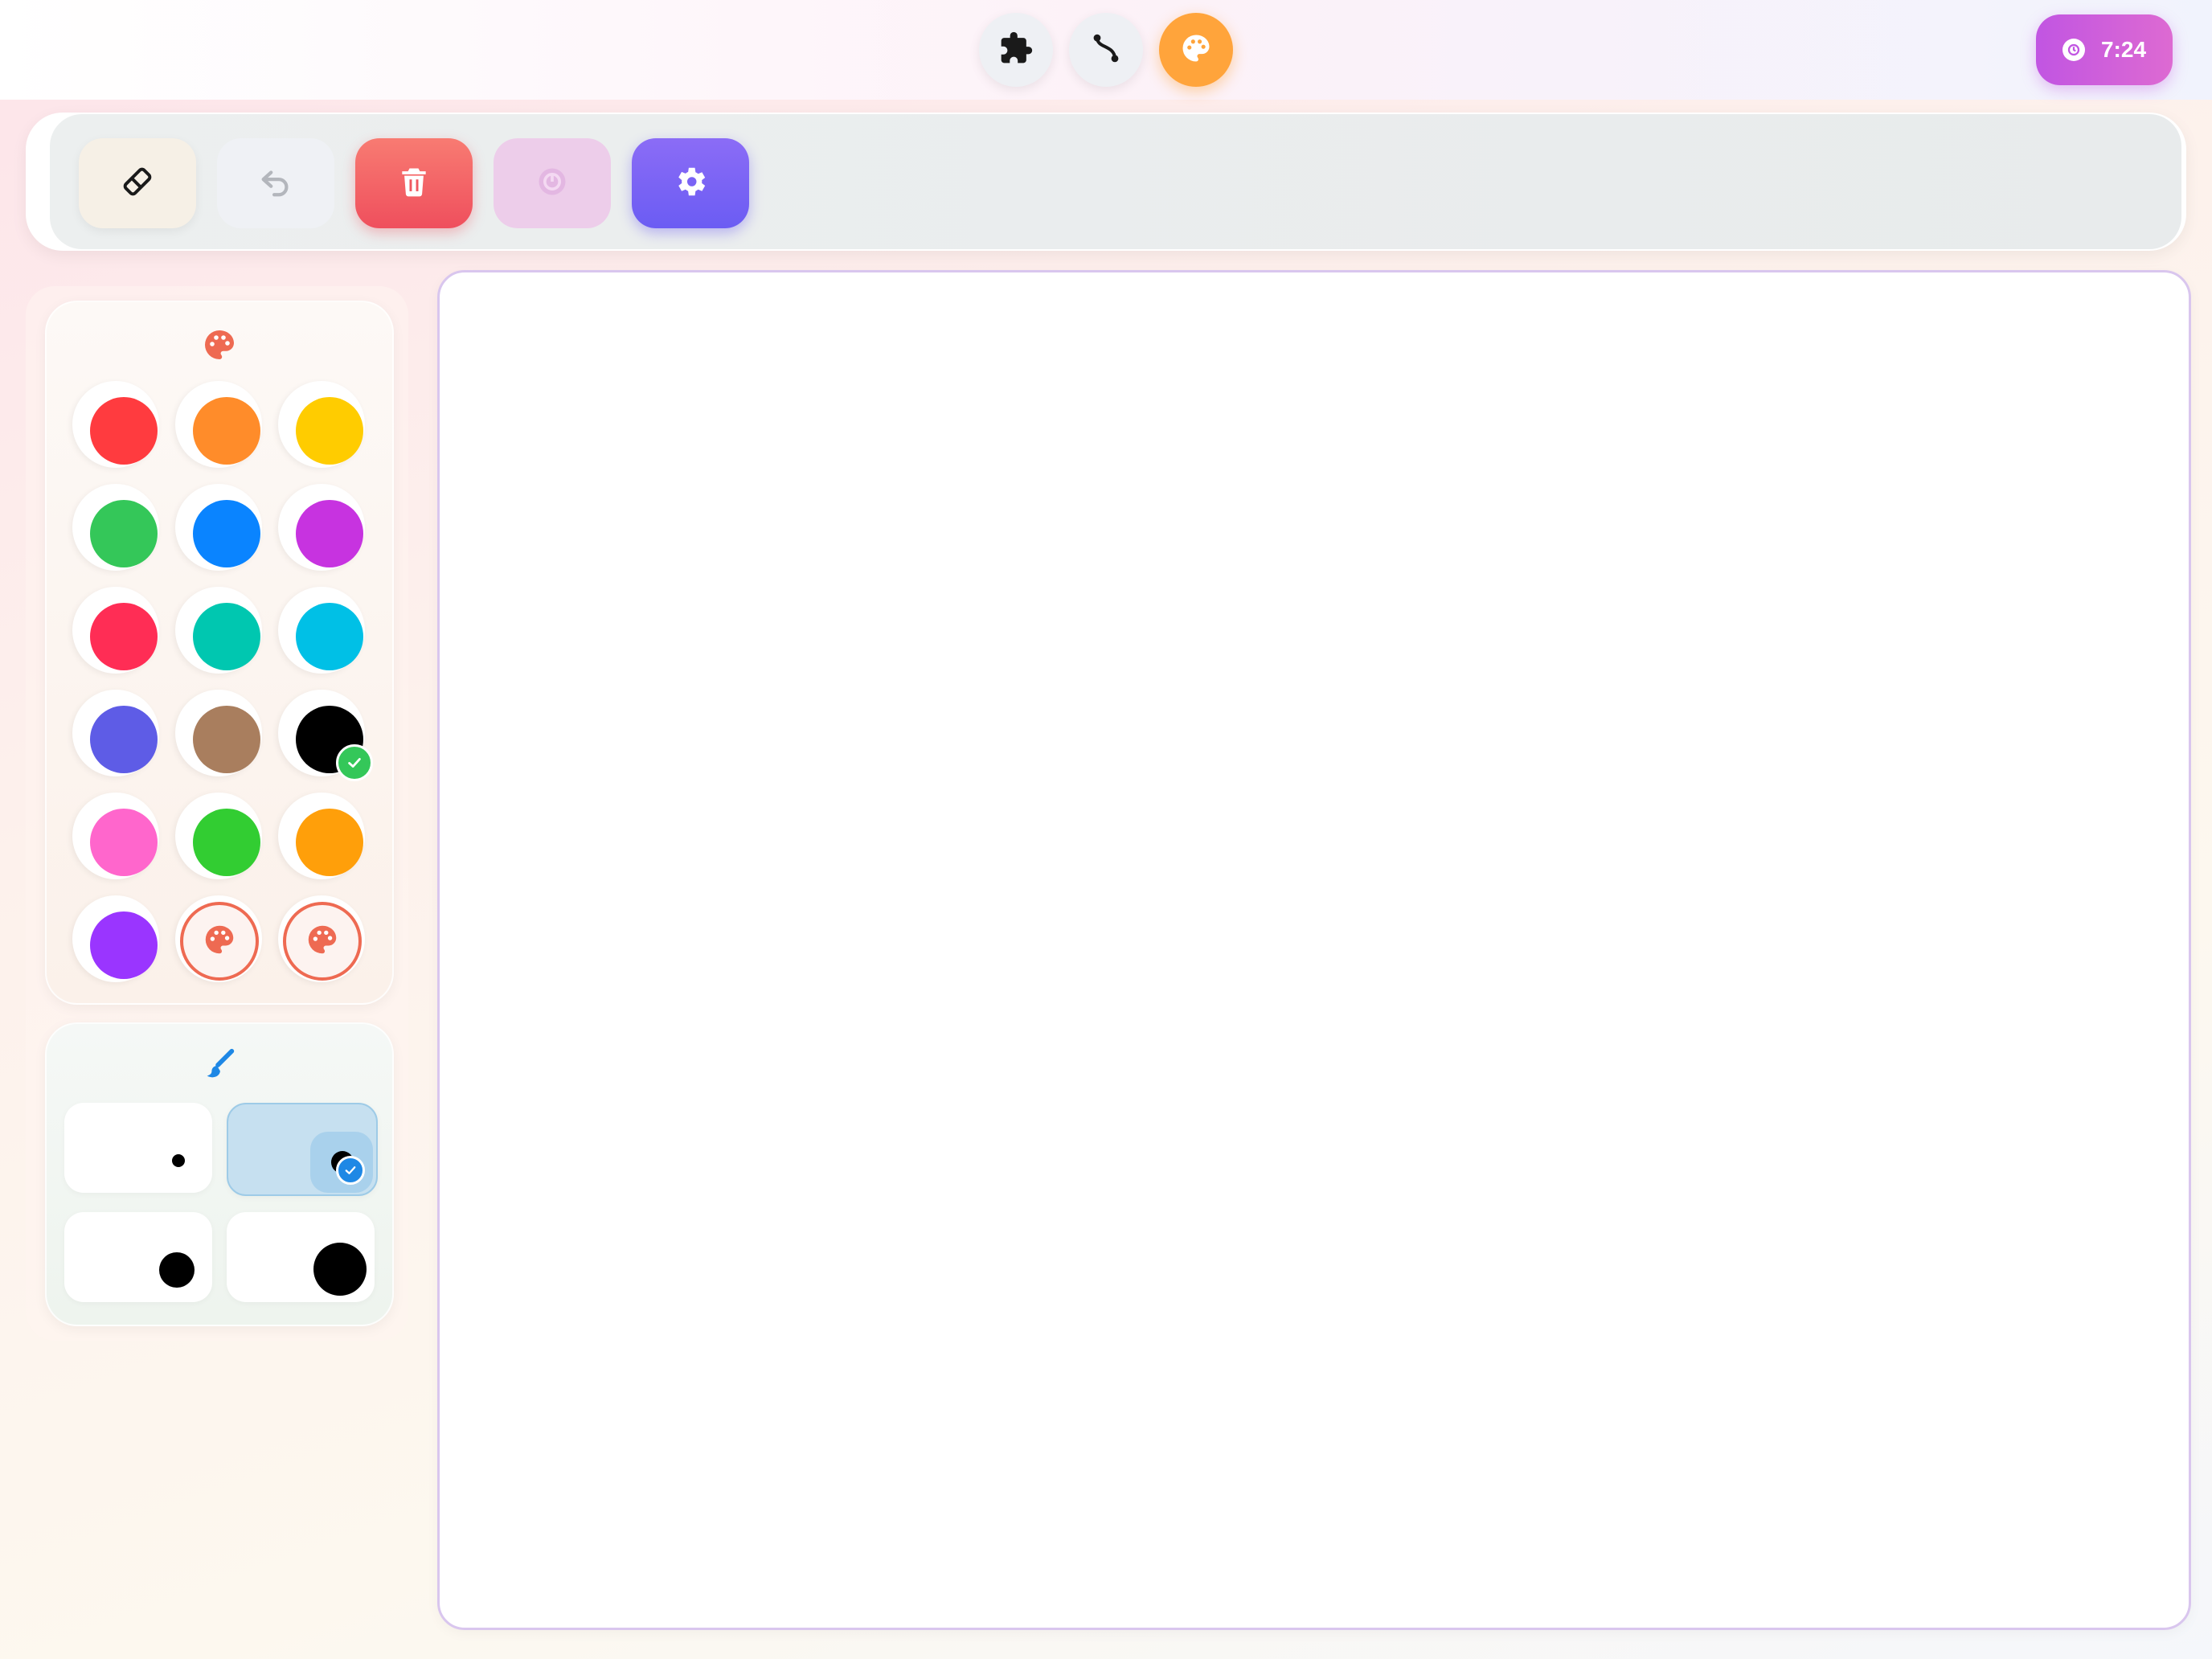 Image resolution: width=2212 pixels, height=1659 pixels. Describe the element at coordinates (138, 1257) in the screenshot. I see `brush-size-large` at that location.